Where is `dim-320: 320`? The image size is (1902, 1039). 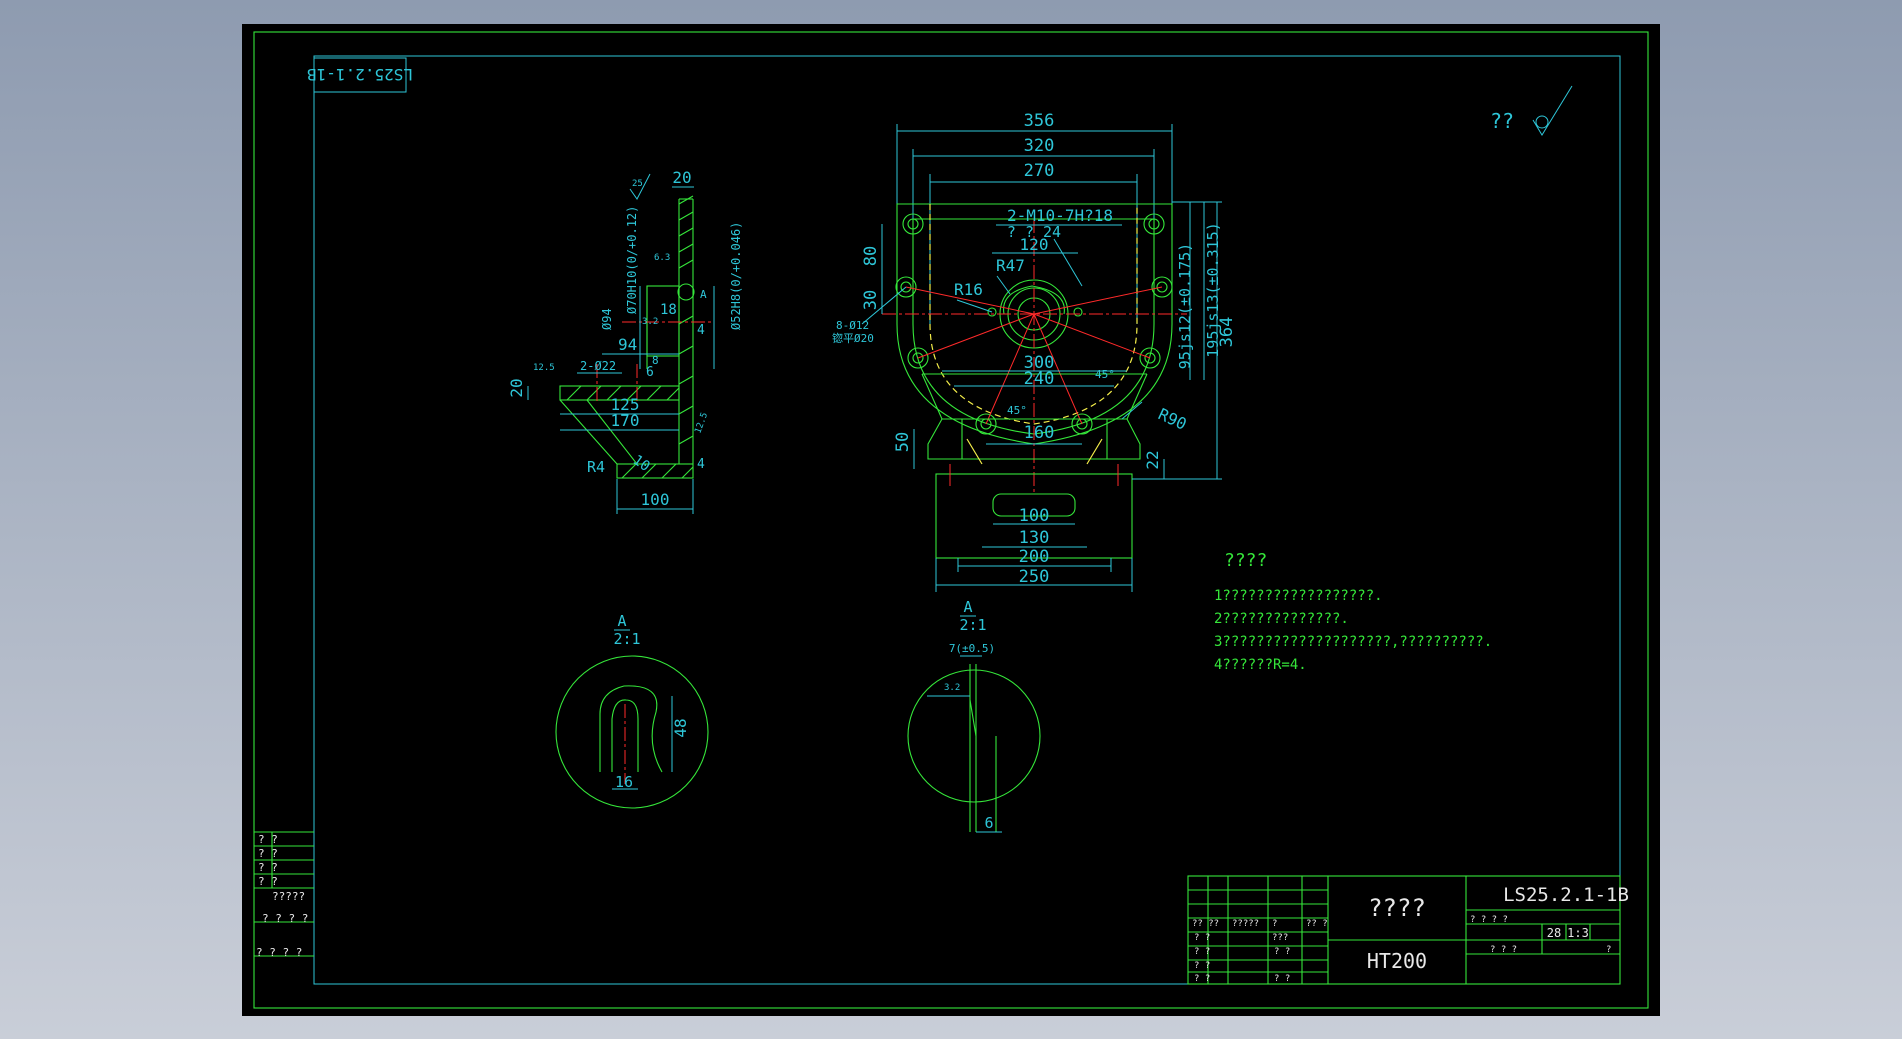
dim-320: 320 is located at coordinates (1039, 146).